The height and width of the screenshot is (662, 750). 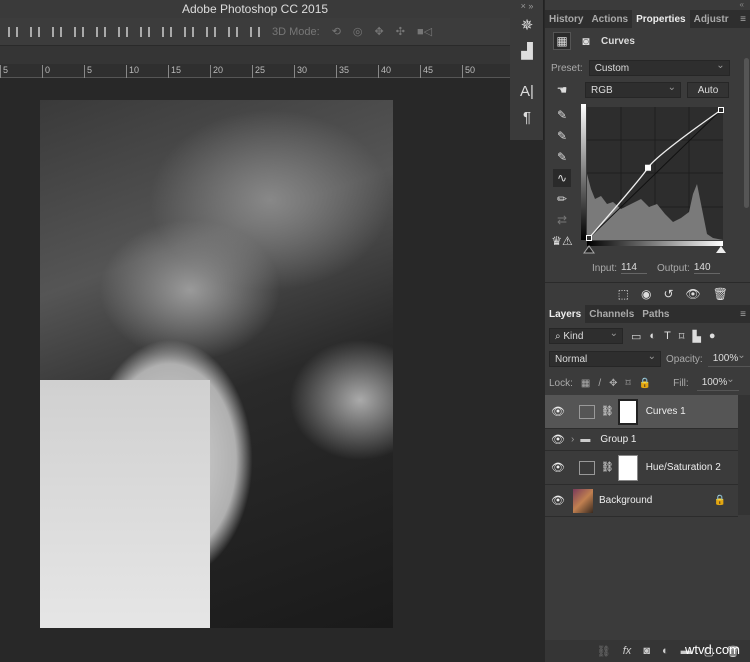 I want to click on tab-paths: Paths, so click(x=655, y=314).